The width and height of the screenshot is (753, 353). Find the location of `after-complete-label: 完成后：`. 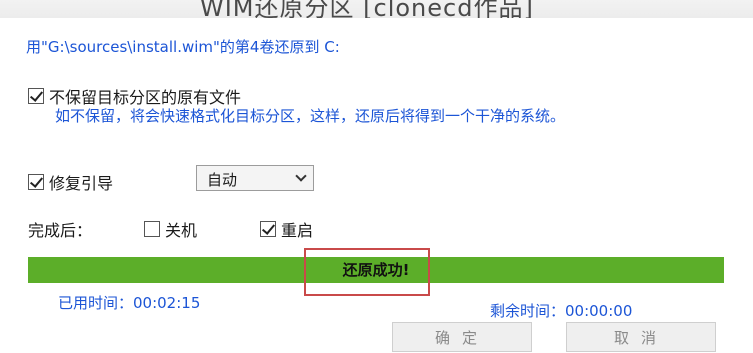

after-complete-label: 完成后： is located at coordinates (60, 230).